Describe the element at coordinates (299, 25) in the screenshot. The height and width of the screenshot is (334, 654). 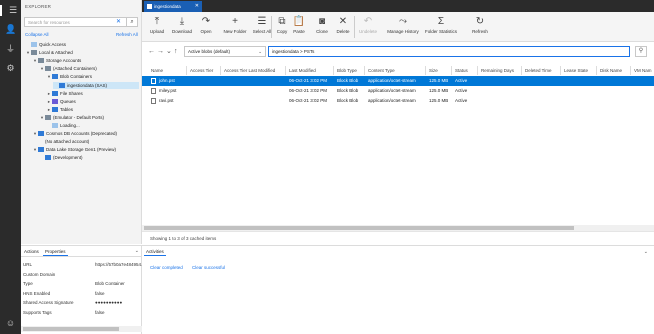
I see `paste-button: 📋 Paste` at that location.